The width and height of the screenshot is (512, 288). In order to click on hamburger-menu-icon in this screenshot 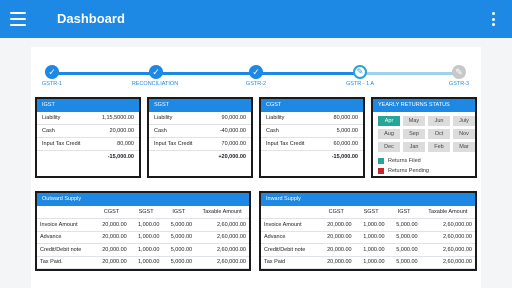, I will do `click(18, 19)`.